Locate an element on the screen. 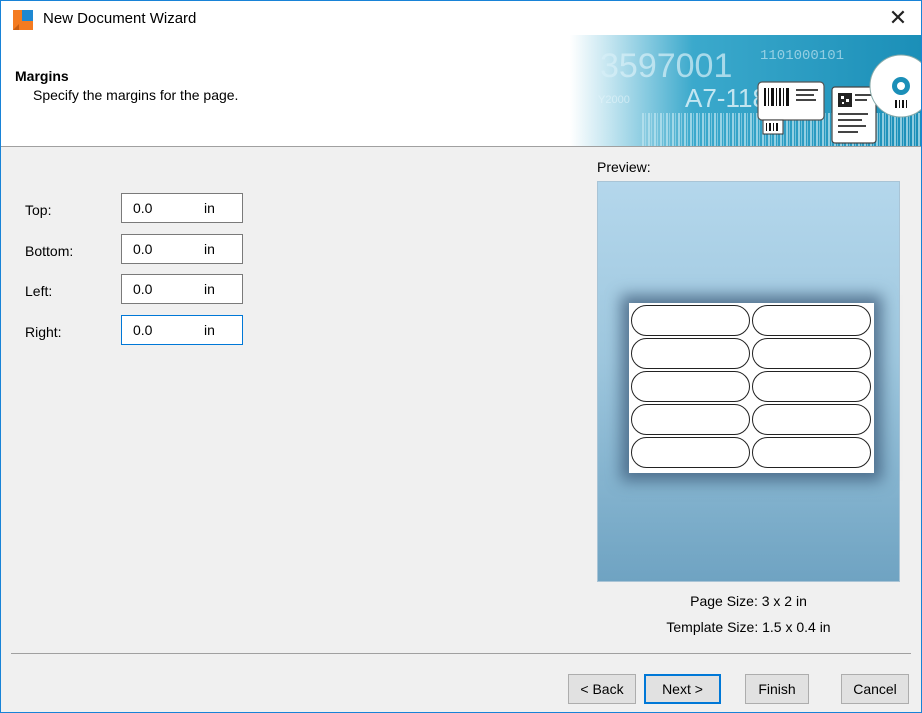 The image size is (922, 713). barcode-label-icon is located at coordinates (791, 101).